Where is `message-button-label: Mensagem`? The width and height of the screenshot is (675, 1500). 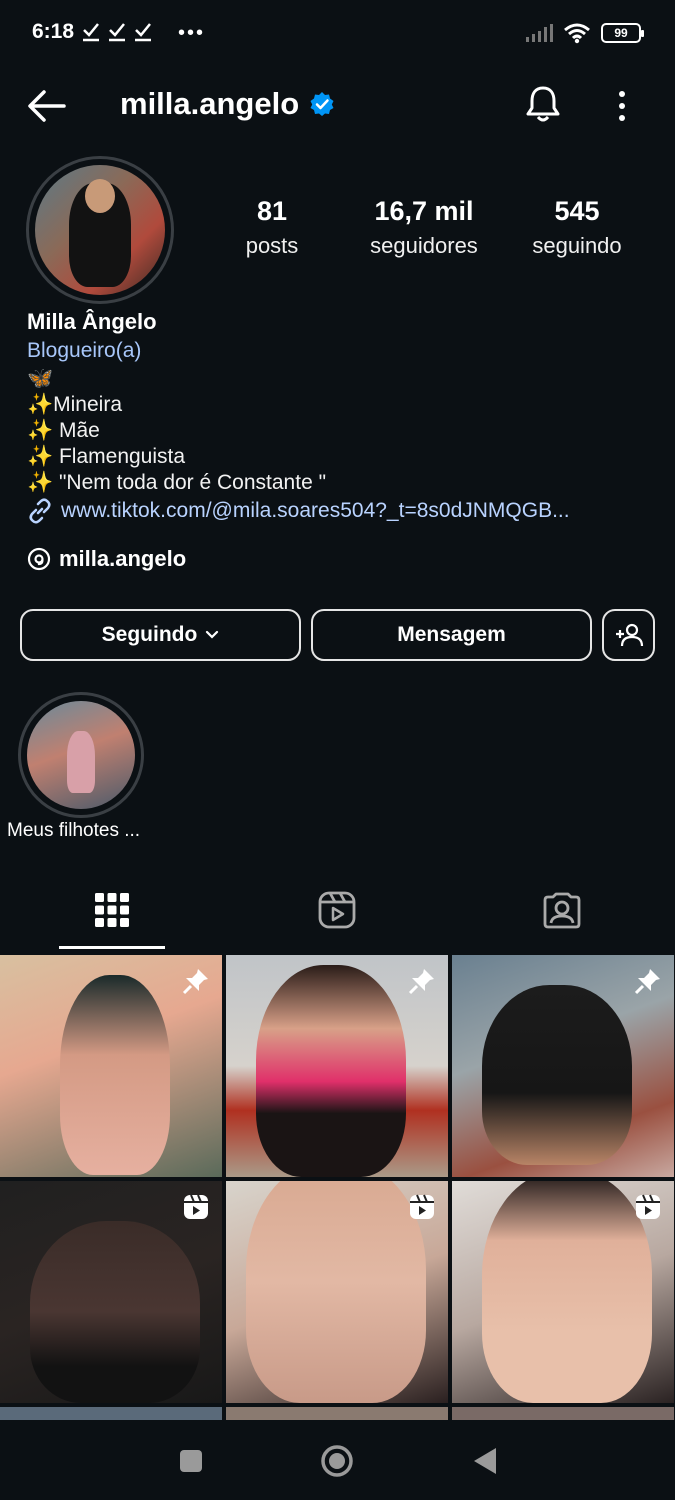 message-button-label: Mensagem is located at coordinates (451, 634).